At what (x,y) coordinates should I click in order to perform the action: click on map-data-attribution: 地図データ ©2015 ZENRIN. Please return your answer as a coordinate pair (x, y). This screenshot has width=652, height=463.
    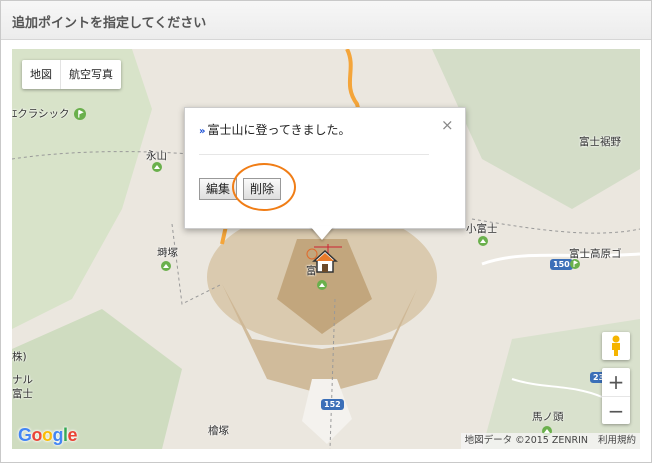
    Looking at the image, I should click on (526, 440).